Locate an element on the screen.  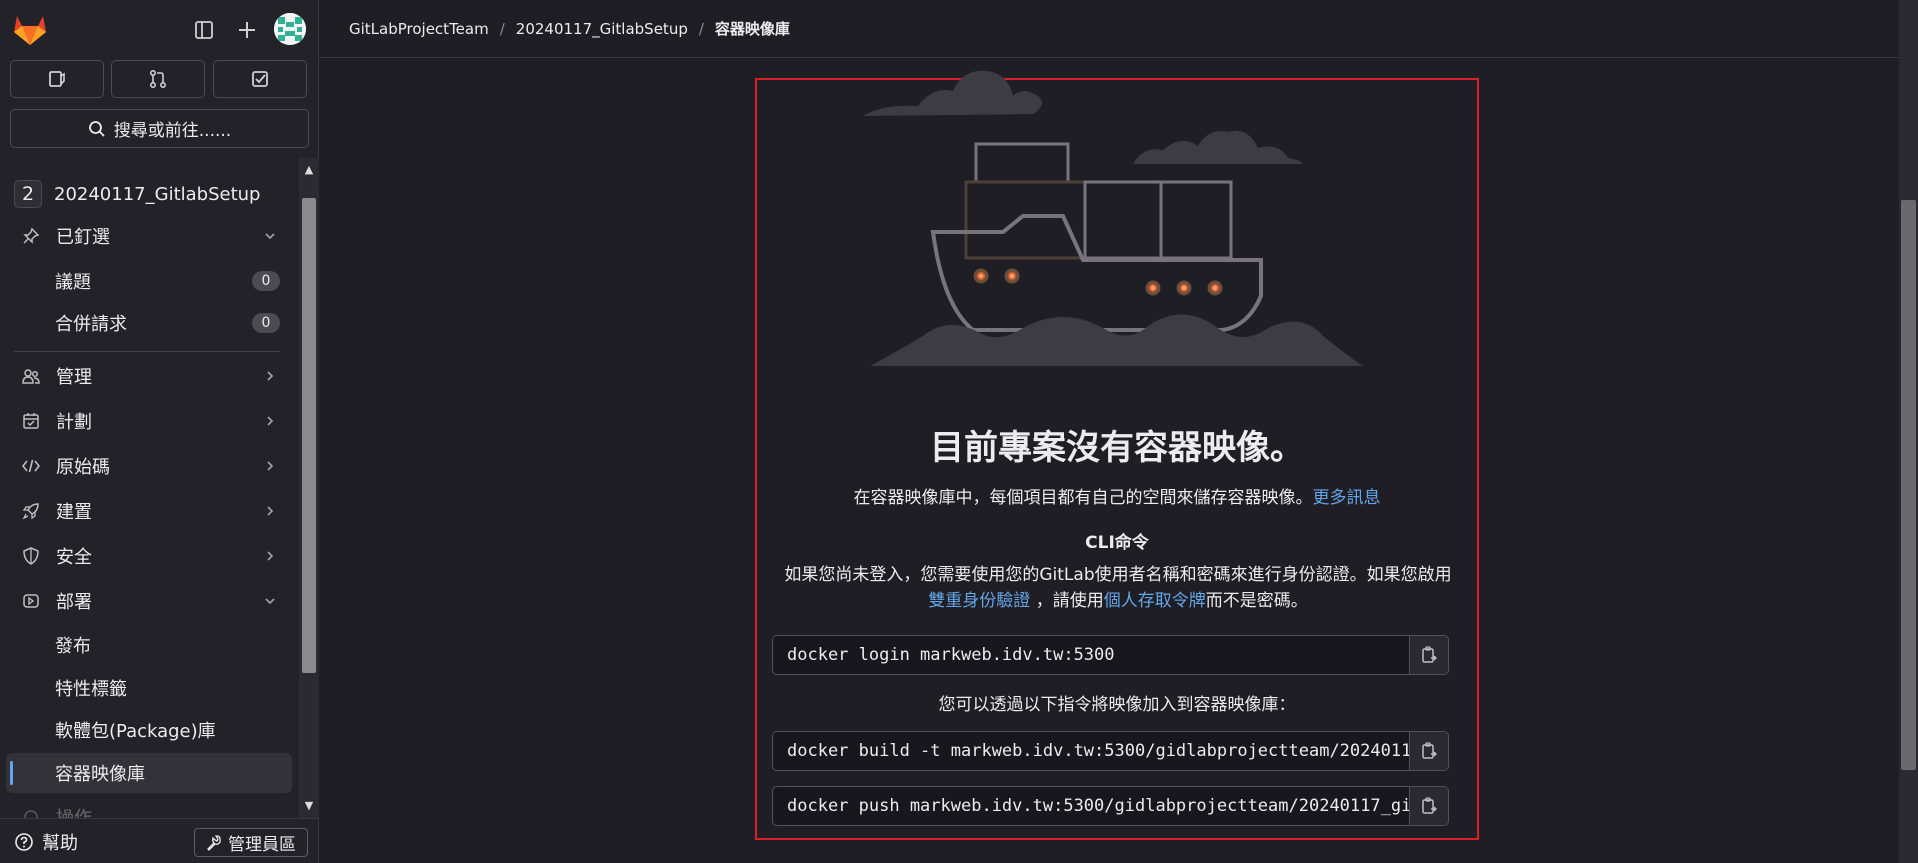
empty-state-title: 目前專案沒有容器映像。 is located at coordinates (1117, 448).